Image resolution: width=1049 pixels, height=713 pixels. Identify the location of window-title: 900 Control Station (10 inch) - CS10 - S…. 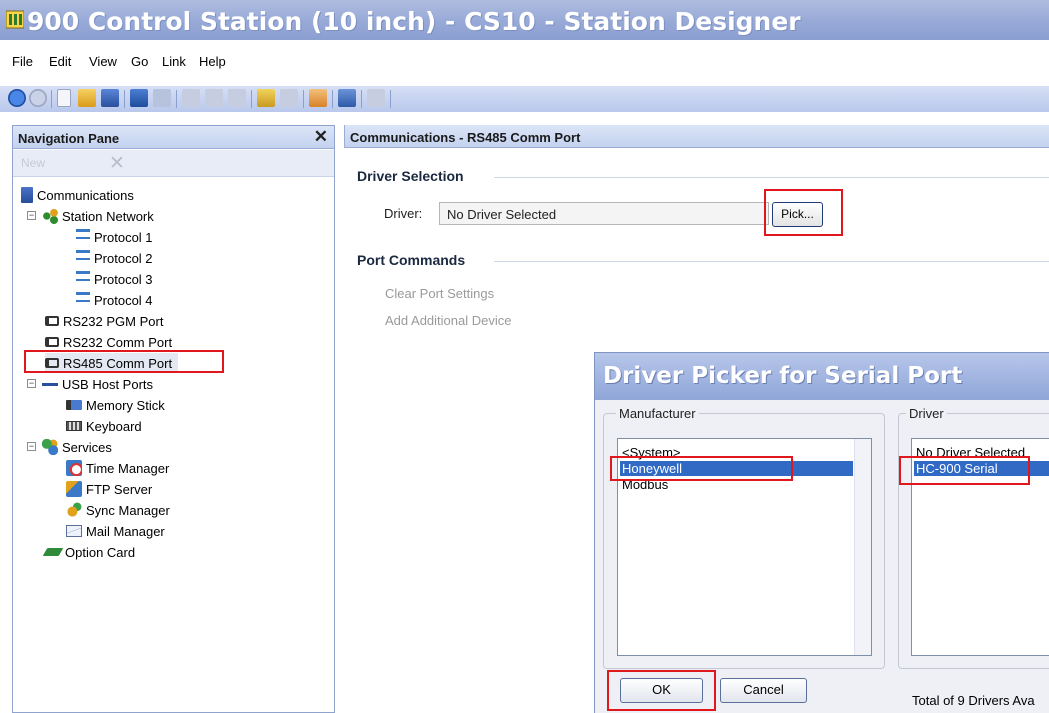
(414, 21).